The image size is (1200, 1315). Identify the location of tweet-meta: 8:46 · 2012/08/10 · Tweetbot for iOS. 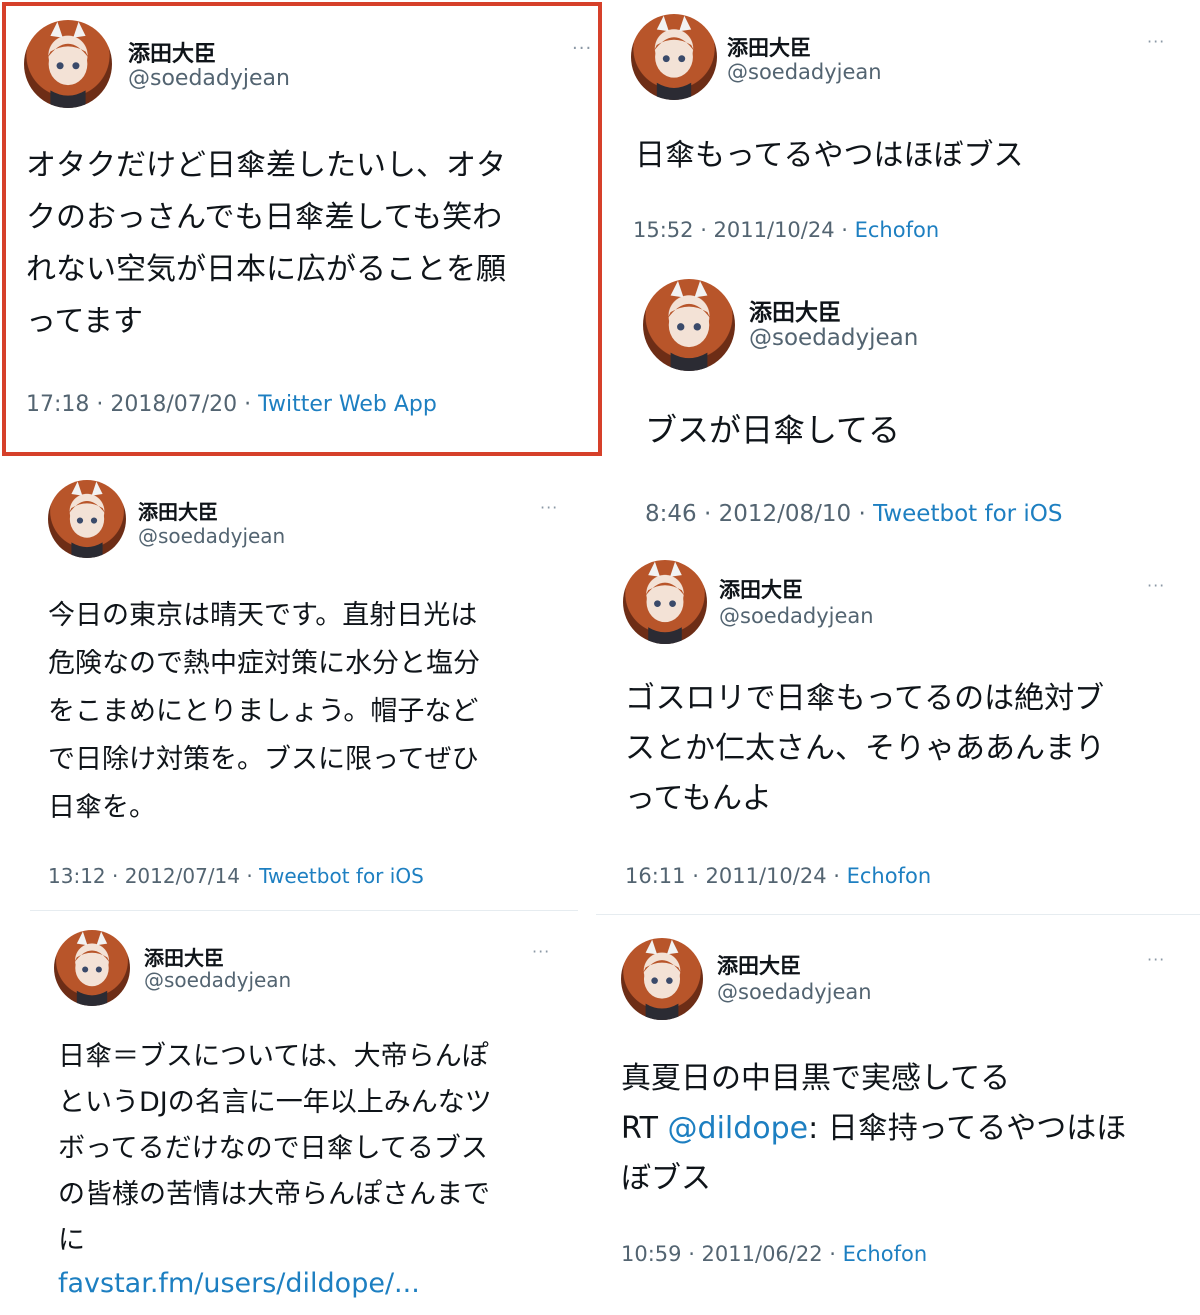
(854, 514).